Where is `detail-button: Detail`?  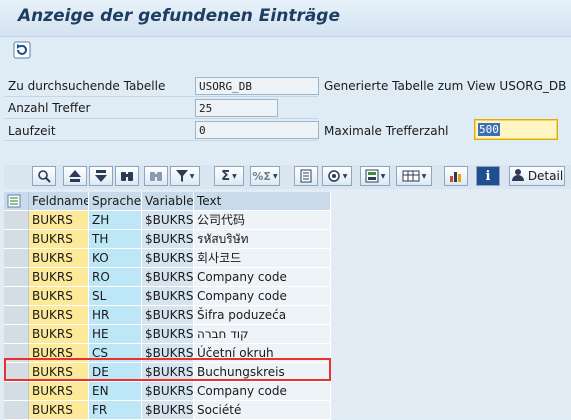 detail-button: Detail is located at coordinates (537, 176).